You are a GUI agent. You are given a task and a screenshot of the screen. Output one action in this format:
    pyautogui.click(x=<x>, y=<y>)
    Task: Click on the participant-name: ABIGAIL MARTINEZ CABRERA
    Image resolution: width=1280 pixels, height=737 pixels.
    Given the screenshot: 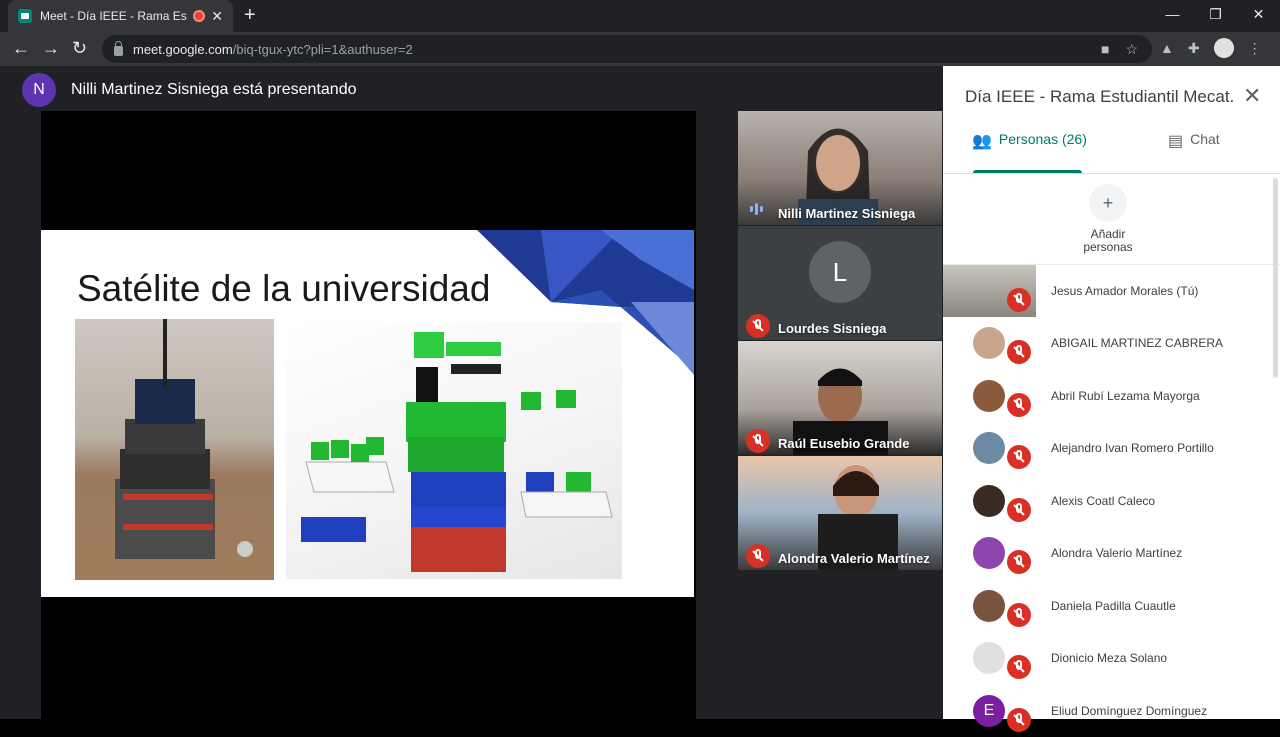 What is the action you would take?
    pyautogui.click(x=1137, y=343)
    